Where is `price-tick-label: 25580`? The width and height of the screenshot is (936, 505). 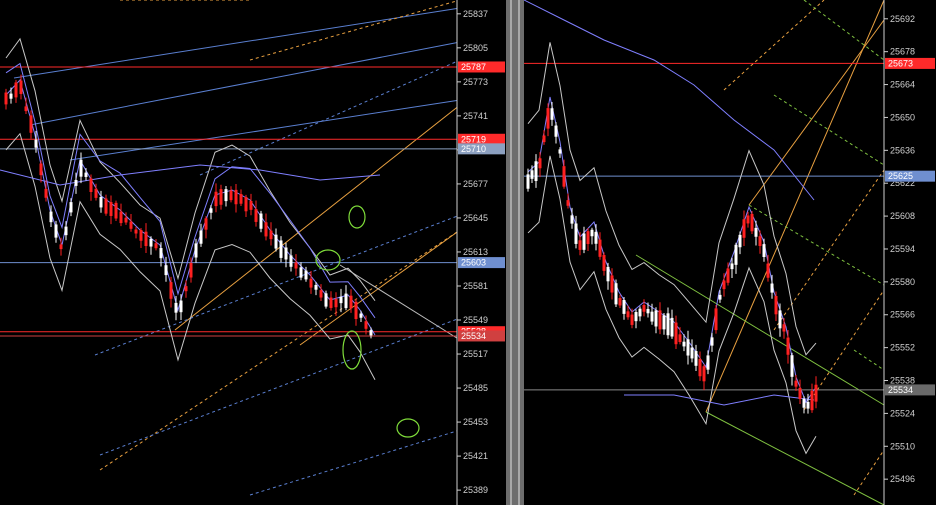
price-tick-label: 25580 is located at coordinates (902, 282).